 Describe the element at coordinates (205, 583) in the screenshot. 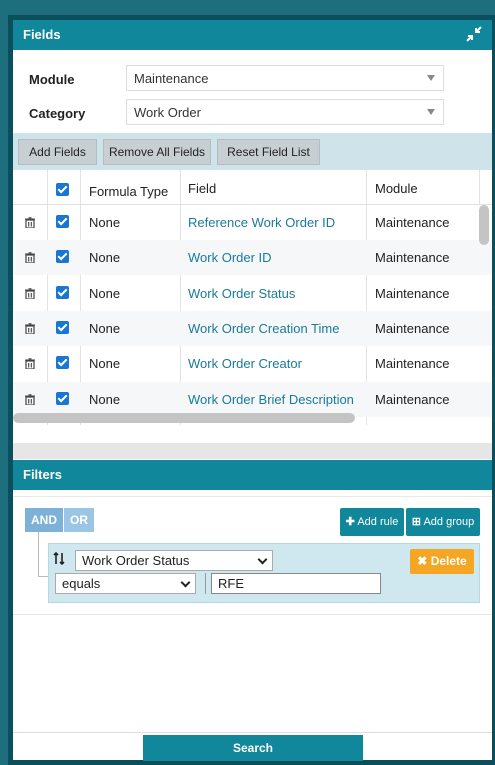

I see `field-divider` at that location.